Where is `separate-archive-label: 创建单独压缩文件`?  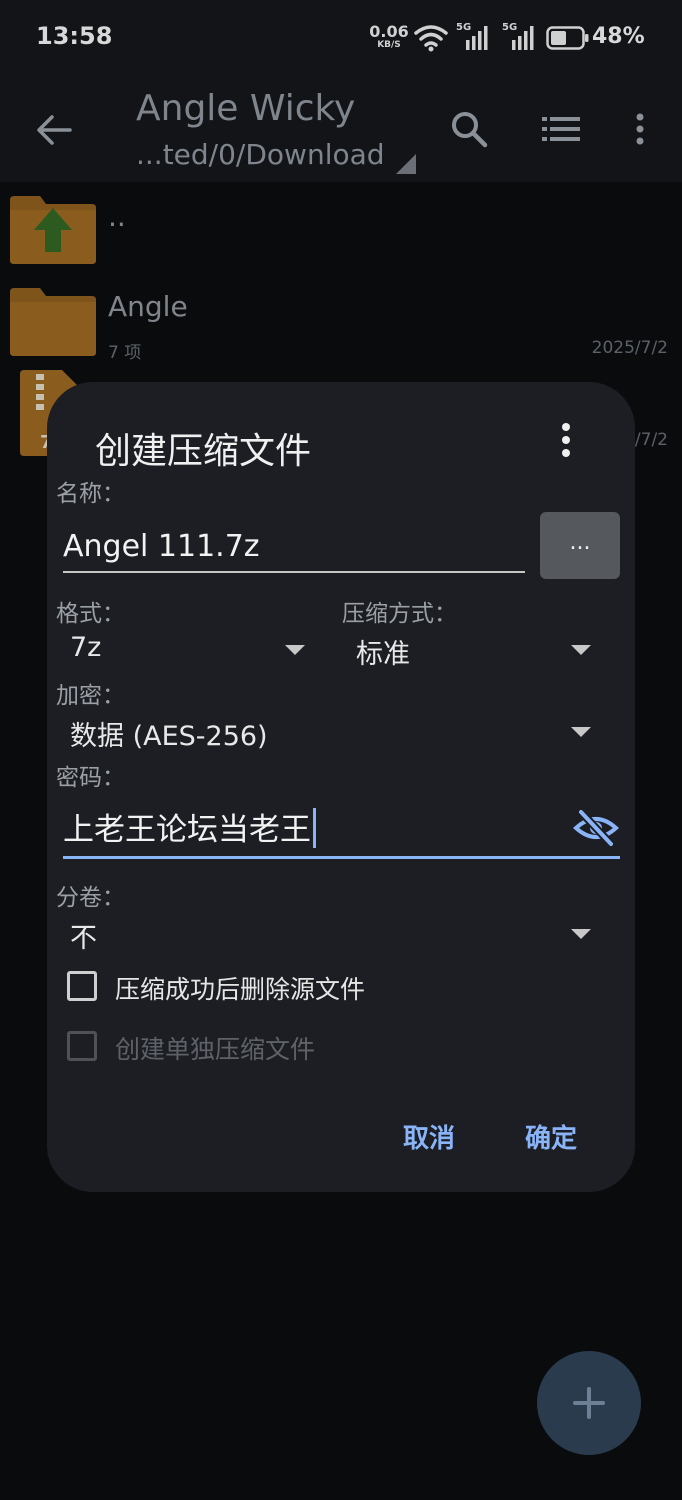 separate-archive-label: 创建单独压缩文件 is located at coordinates (215, 1049).